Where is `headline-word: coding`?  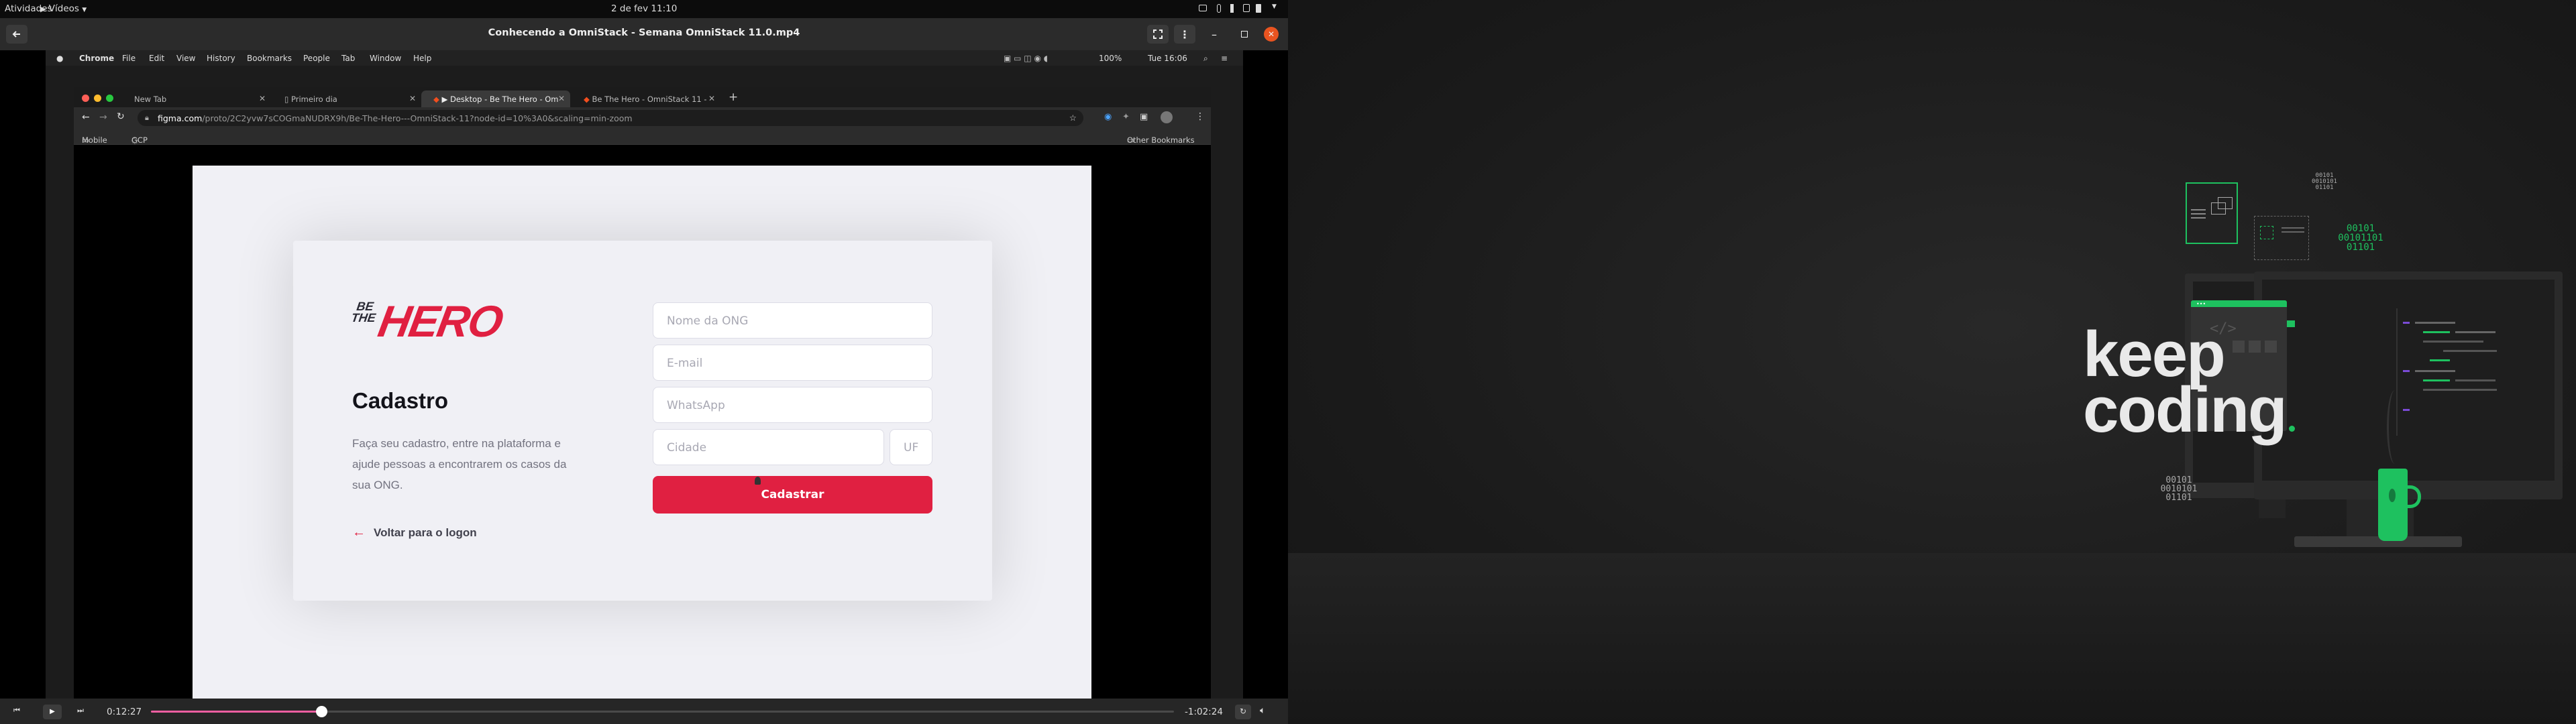
headline-word: coding is located at coordinates (2185, 410).